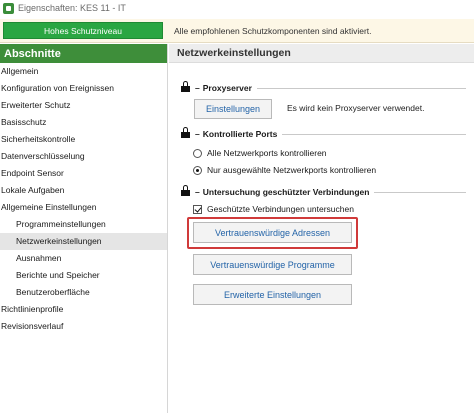 Image resolution: width=474 pixels, height=413 pixels. What do you see at coordinates (83, 105) in the screenshot?
I see `sidebar-item-erweiterter-schutz: Erweiterter Schutz` at bounding box center [83, 105].